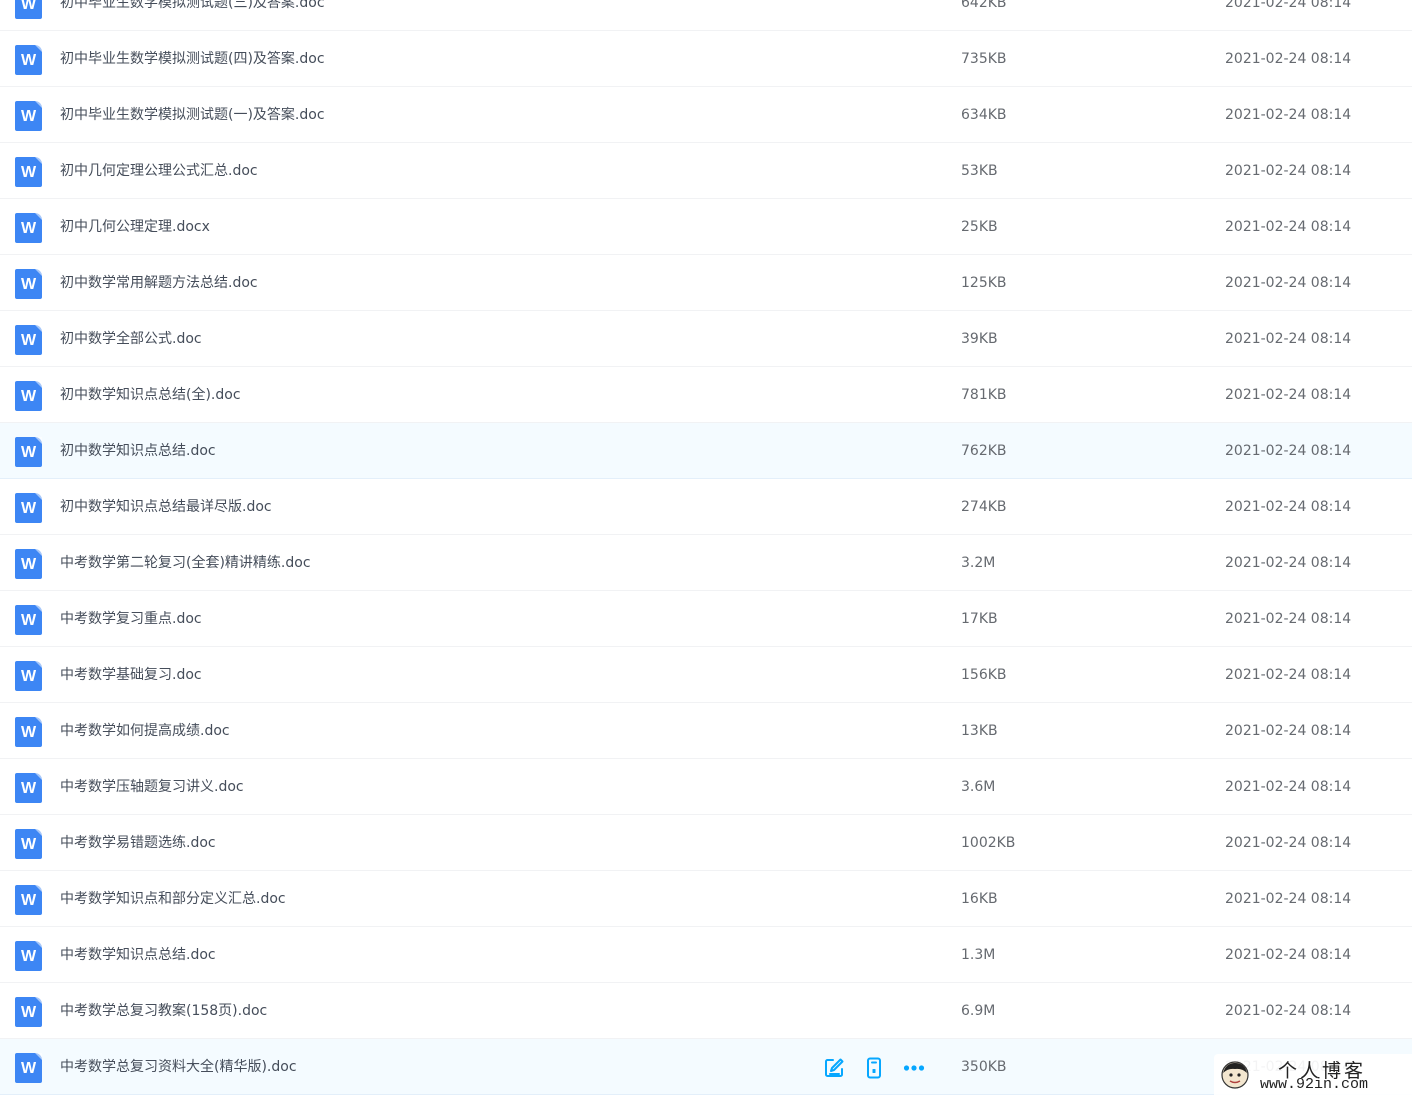  What do you see at coordinates (706, 731) in the screenshot?
I see `file-row: W 中考数学如何提高成绩.doc 13KB 2021-02-24 08:14` at bounding box center [706, 731].